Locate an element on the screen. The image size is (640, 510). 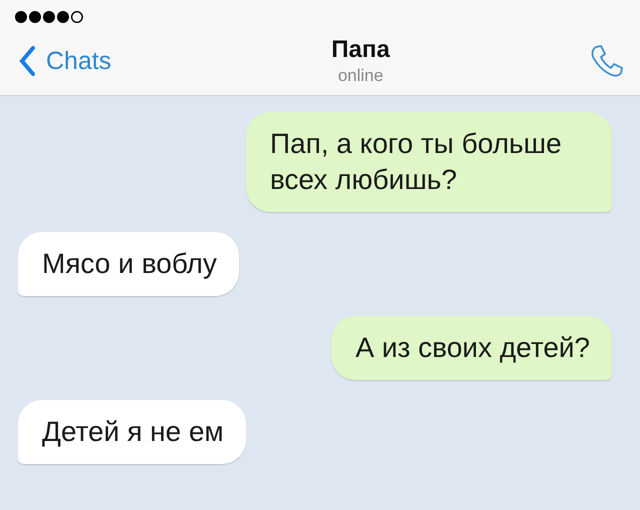
message-bubble: Детей я не ем is located at coordinates (132, 432).